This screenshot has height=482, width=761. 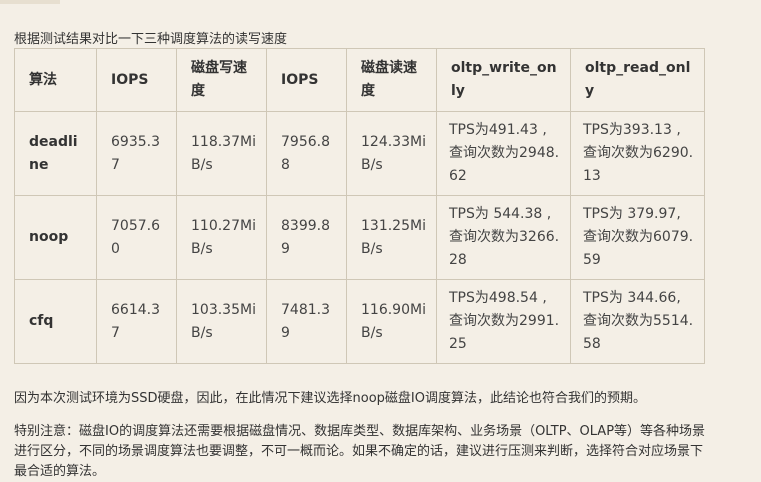 What do you see at coordinates (306, 237) in the screenshot?
I see `read-iops-cell: 8399.89` at bounding box center [306, 237].